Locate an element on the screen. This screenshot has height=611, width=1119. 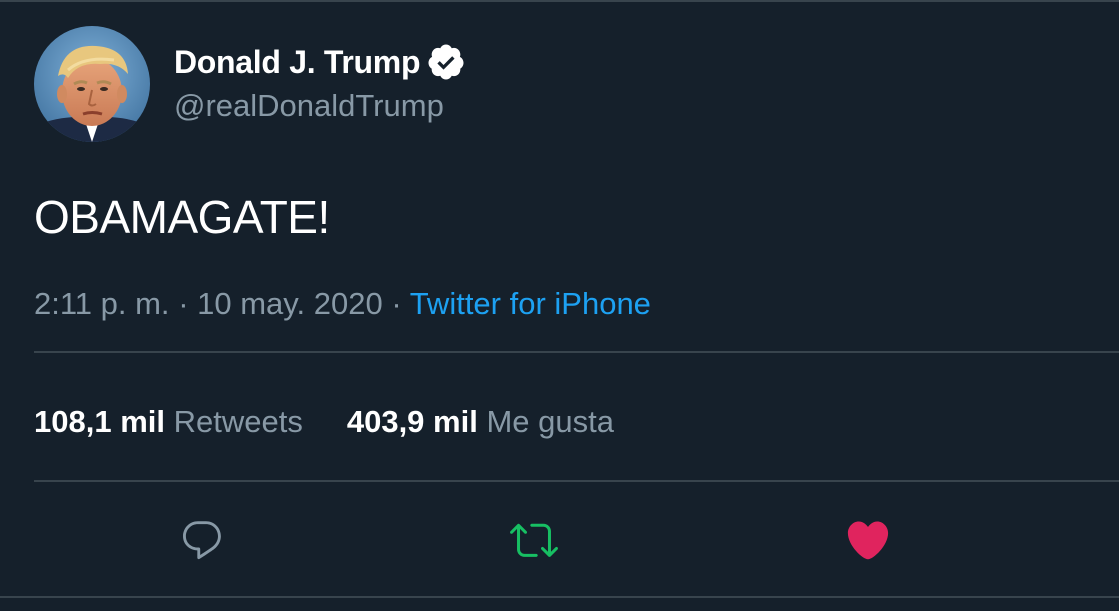
tweet-stats: 108,1 mil Retweets 403,9 mil Me gusta is located at coordinates (324, 422).